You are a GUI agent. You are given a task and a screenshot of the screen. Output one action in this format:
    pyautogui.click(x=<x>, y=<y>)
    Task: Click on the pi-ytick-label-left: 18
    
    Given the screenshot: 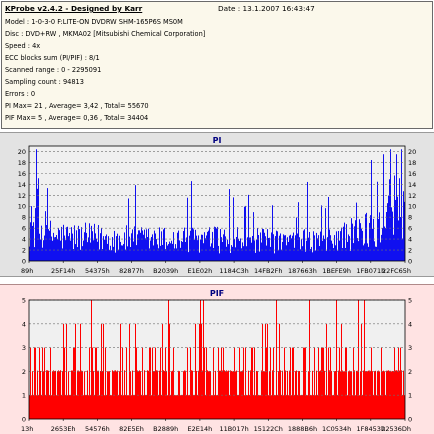 What is the action you would take?
    pyautogui.click(x=22, y=163)
    